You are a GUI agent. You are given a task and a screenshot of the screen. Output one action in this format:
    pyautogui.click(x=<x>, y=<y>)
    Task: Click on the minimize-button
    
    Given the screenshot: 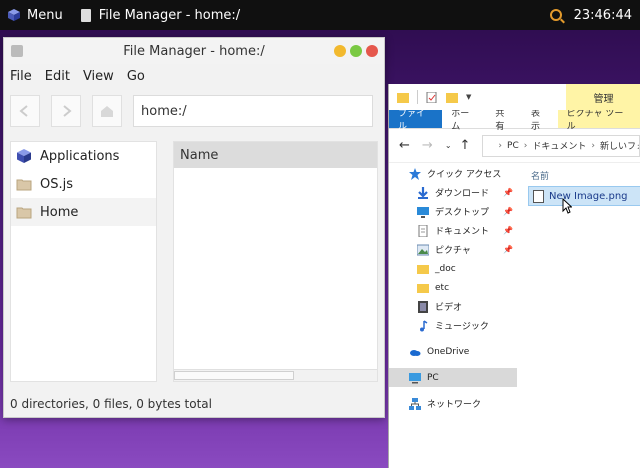 What is the action you would take?
    pyautogui.click(x=340, y=51)
    